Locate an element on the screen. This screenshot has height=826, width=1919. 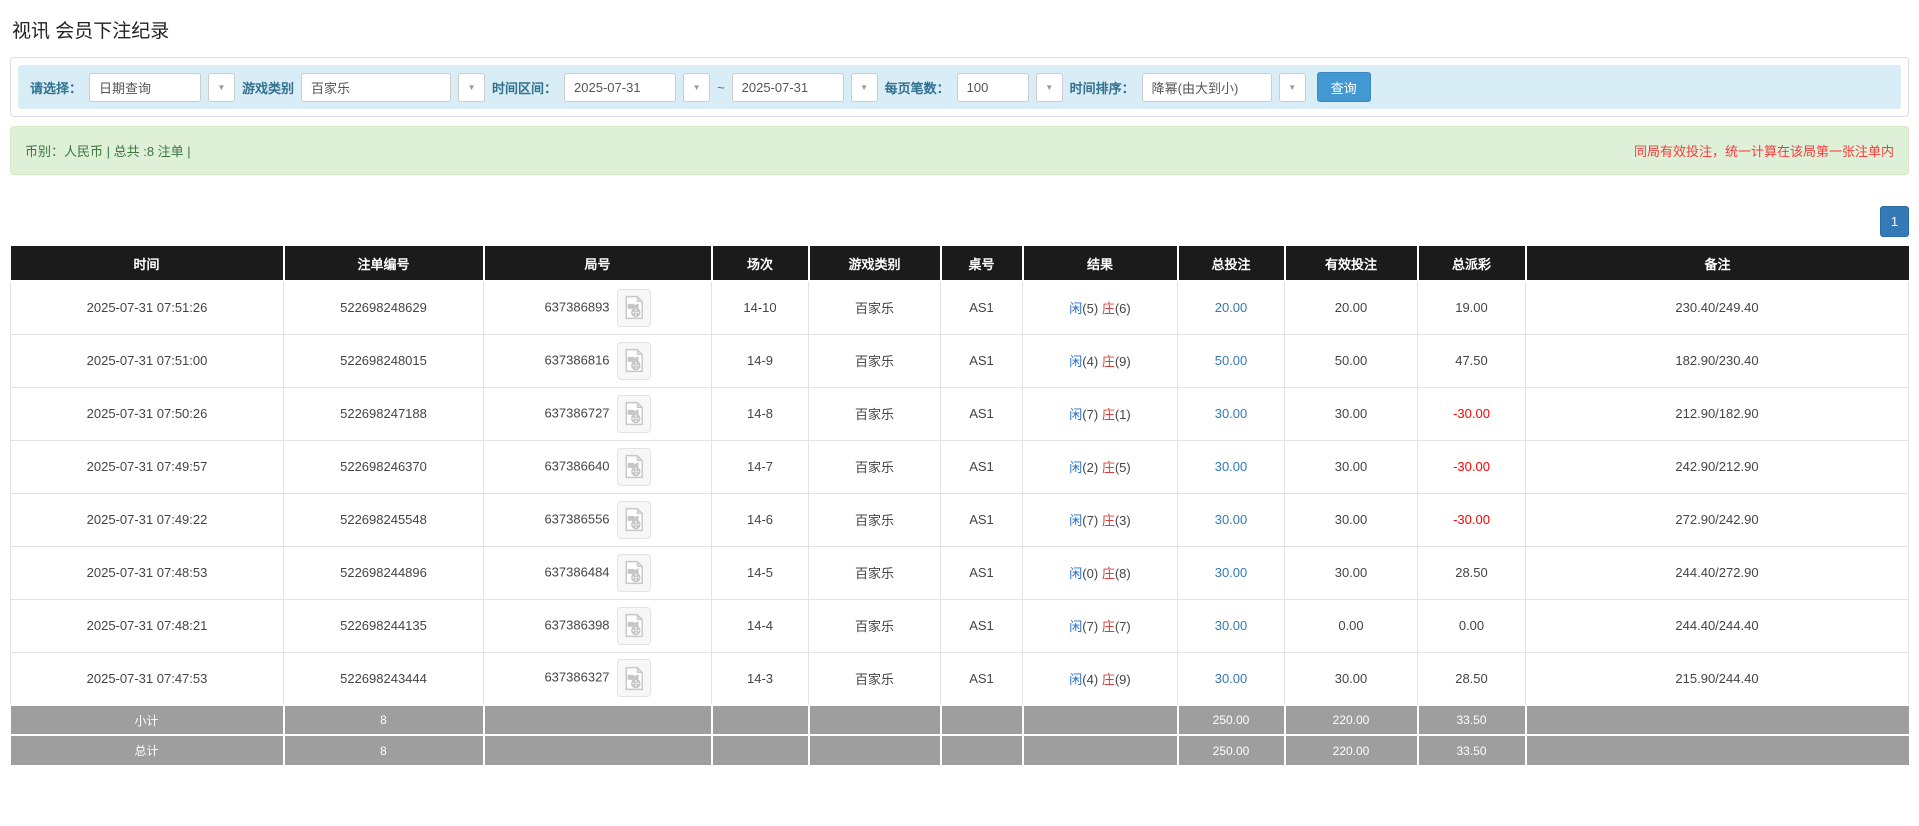
date-from-caret-button: ▼ is located at coordinates (697, 87).